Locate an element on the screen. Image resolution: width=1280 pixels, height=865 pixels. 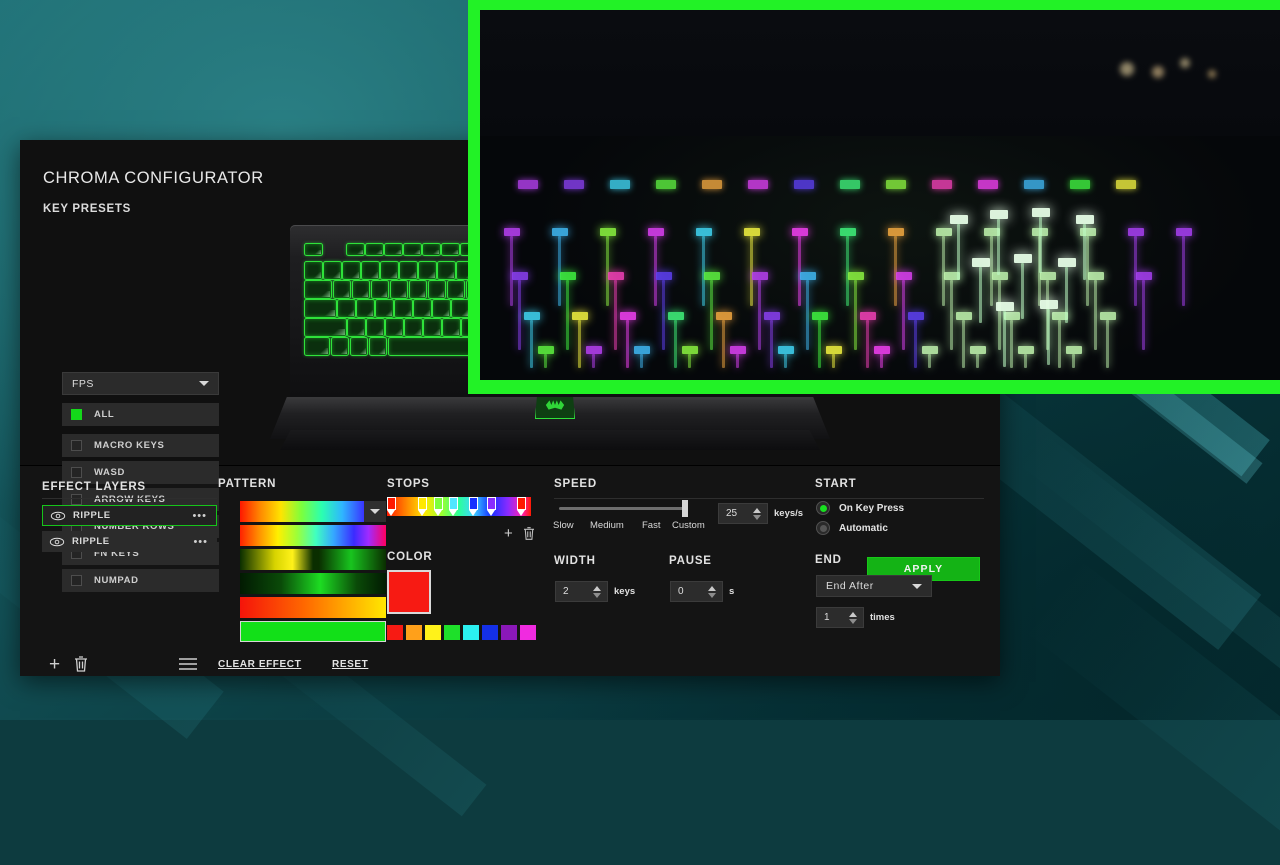
delete-layer-trash-icon is located at coordinates (81, 665).